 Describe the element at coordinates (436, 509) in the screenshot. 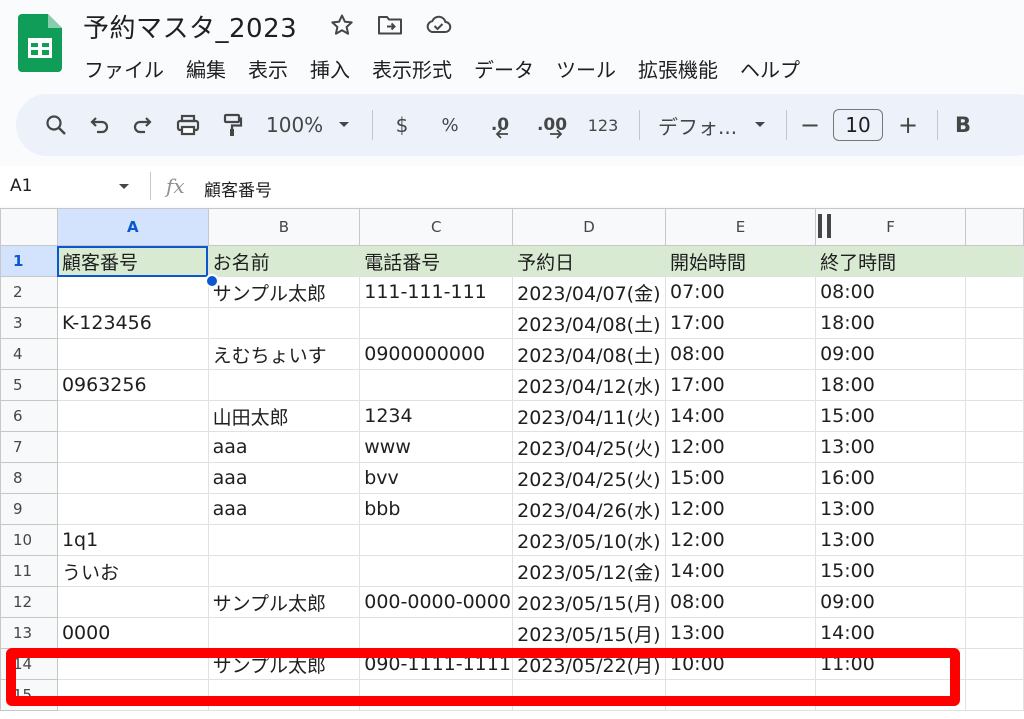

I see `cell: bbb` at that location.